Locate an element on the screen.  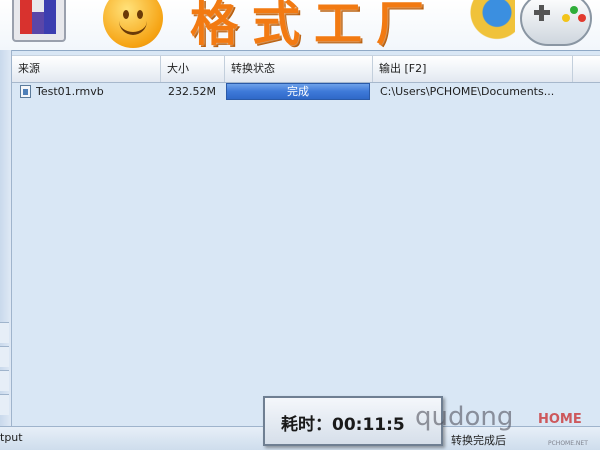
file-icon is located at coordinates (25, 91).